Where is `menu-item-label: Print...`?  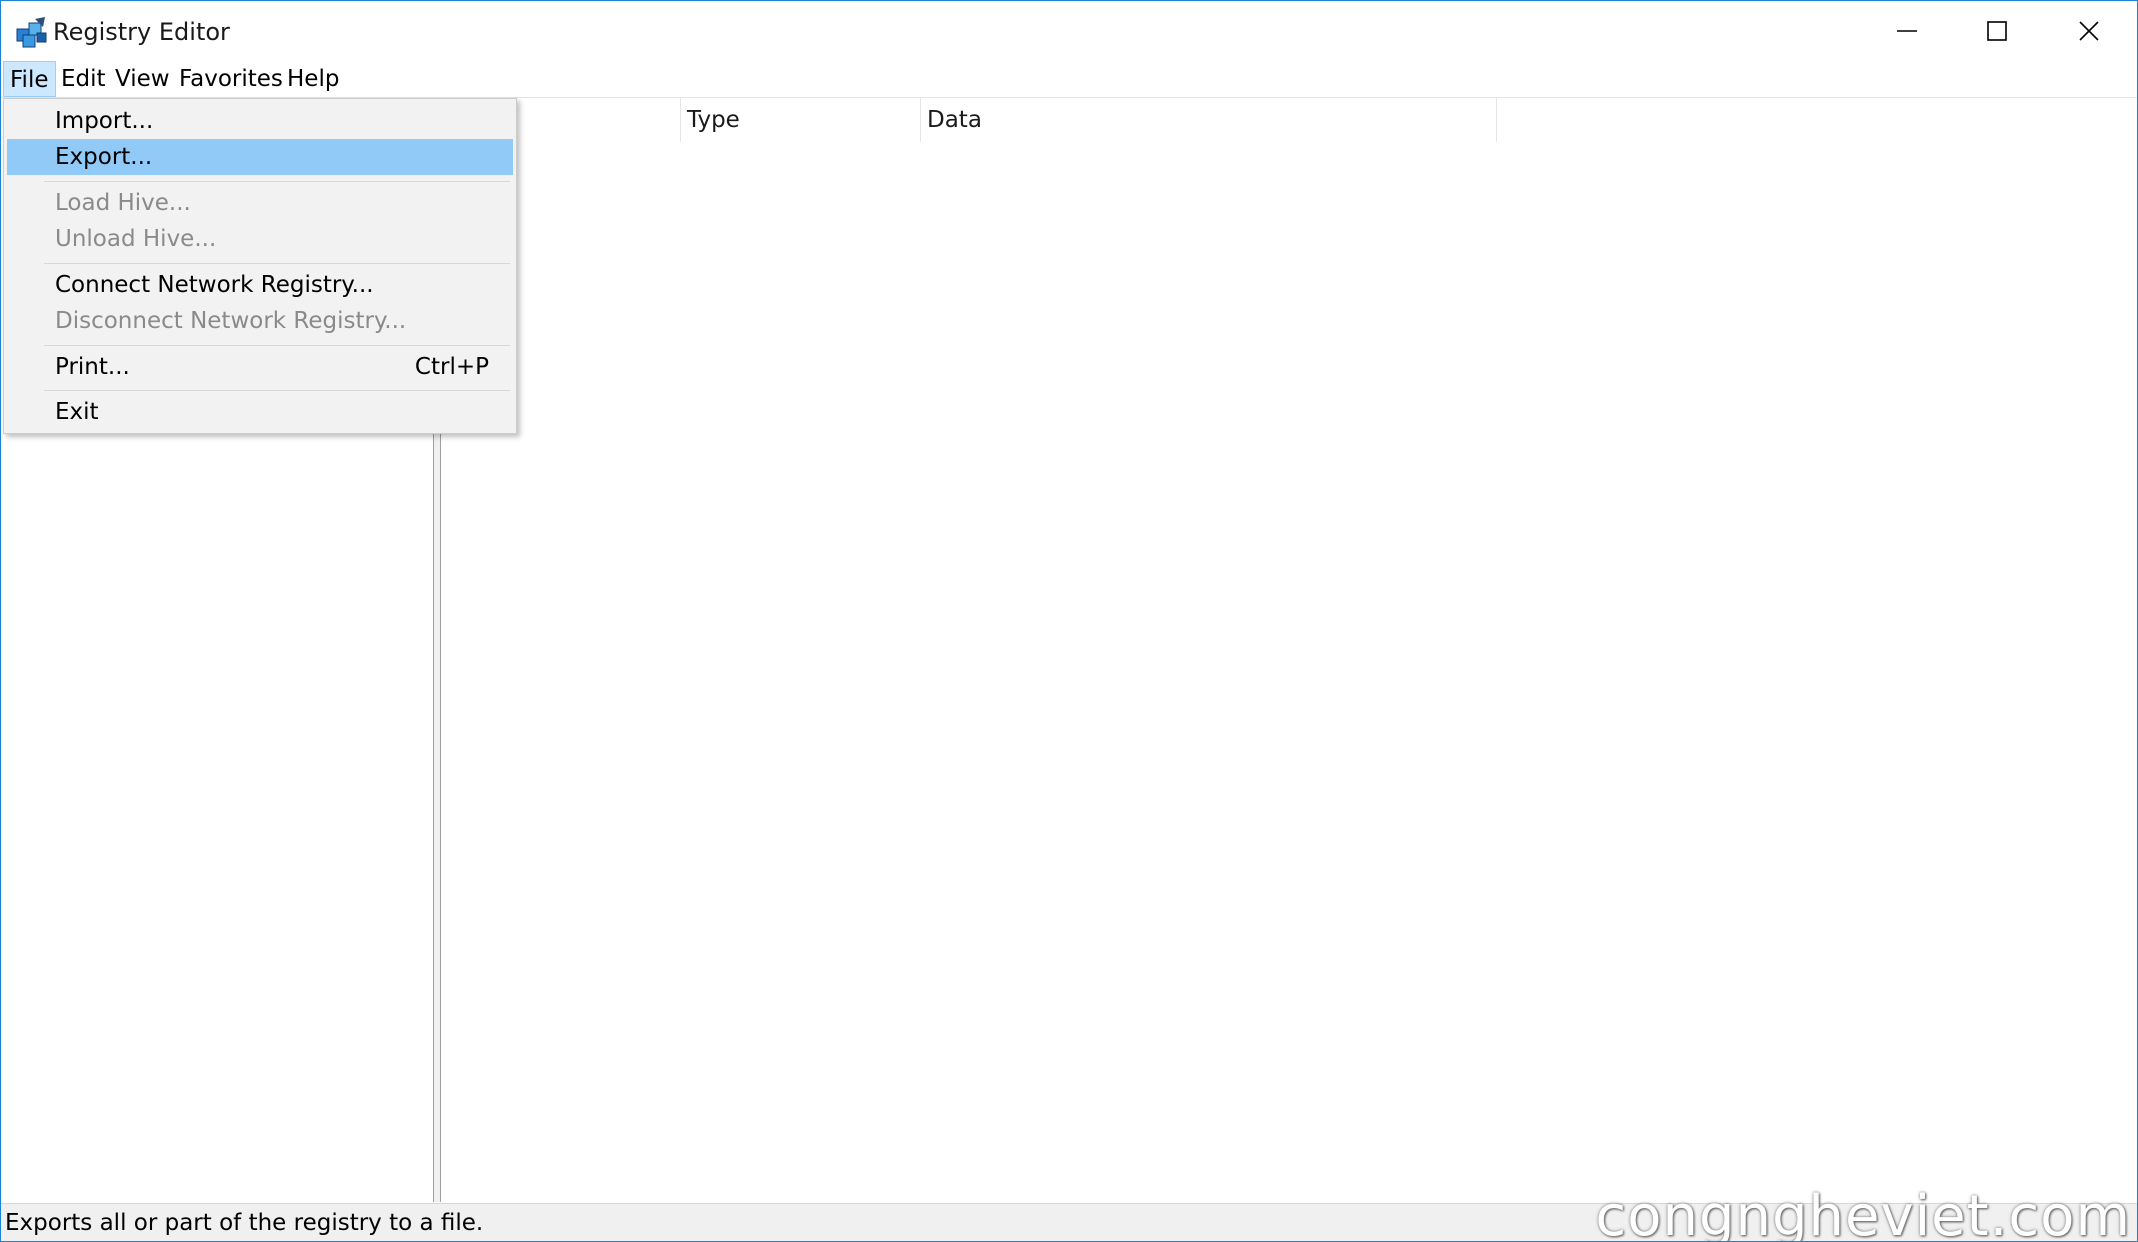 menu-item-label: Print... is located at coordinates (92, 367).